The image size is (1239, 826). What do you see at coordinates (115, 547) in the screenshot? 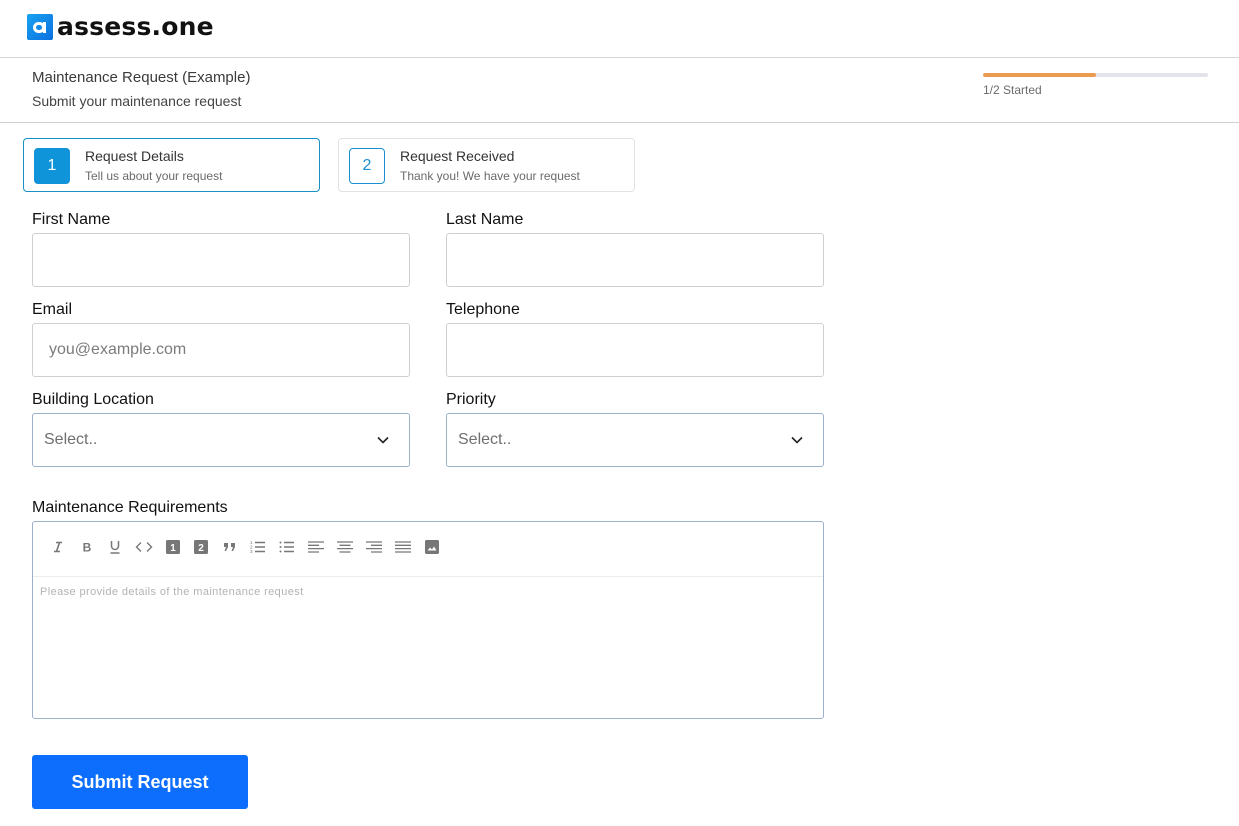
I see `underline-icon` at bounding box center [115, 547].